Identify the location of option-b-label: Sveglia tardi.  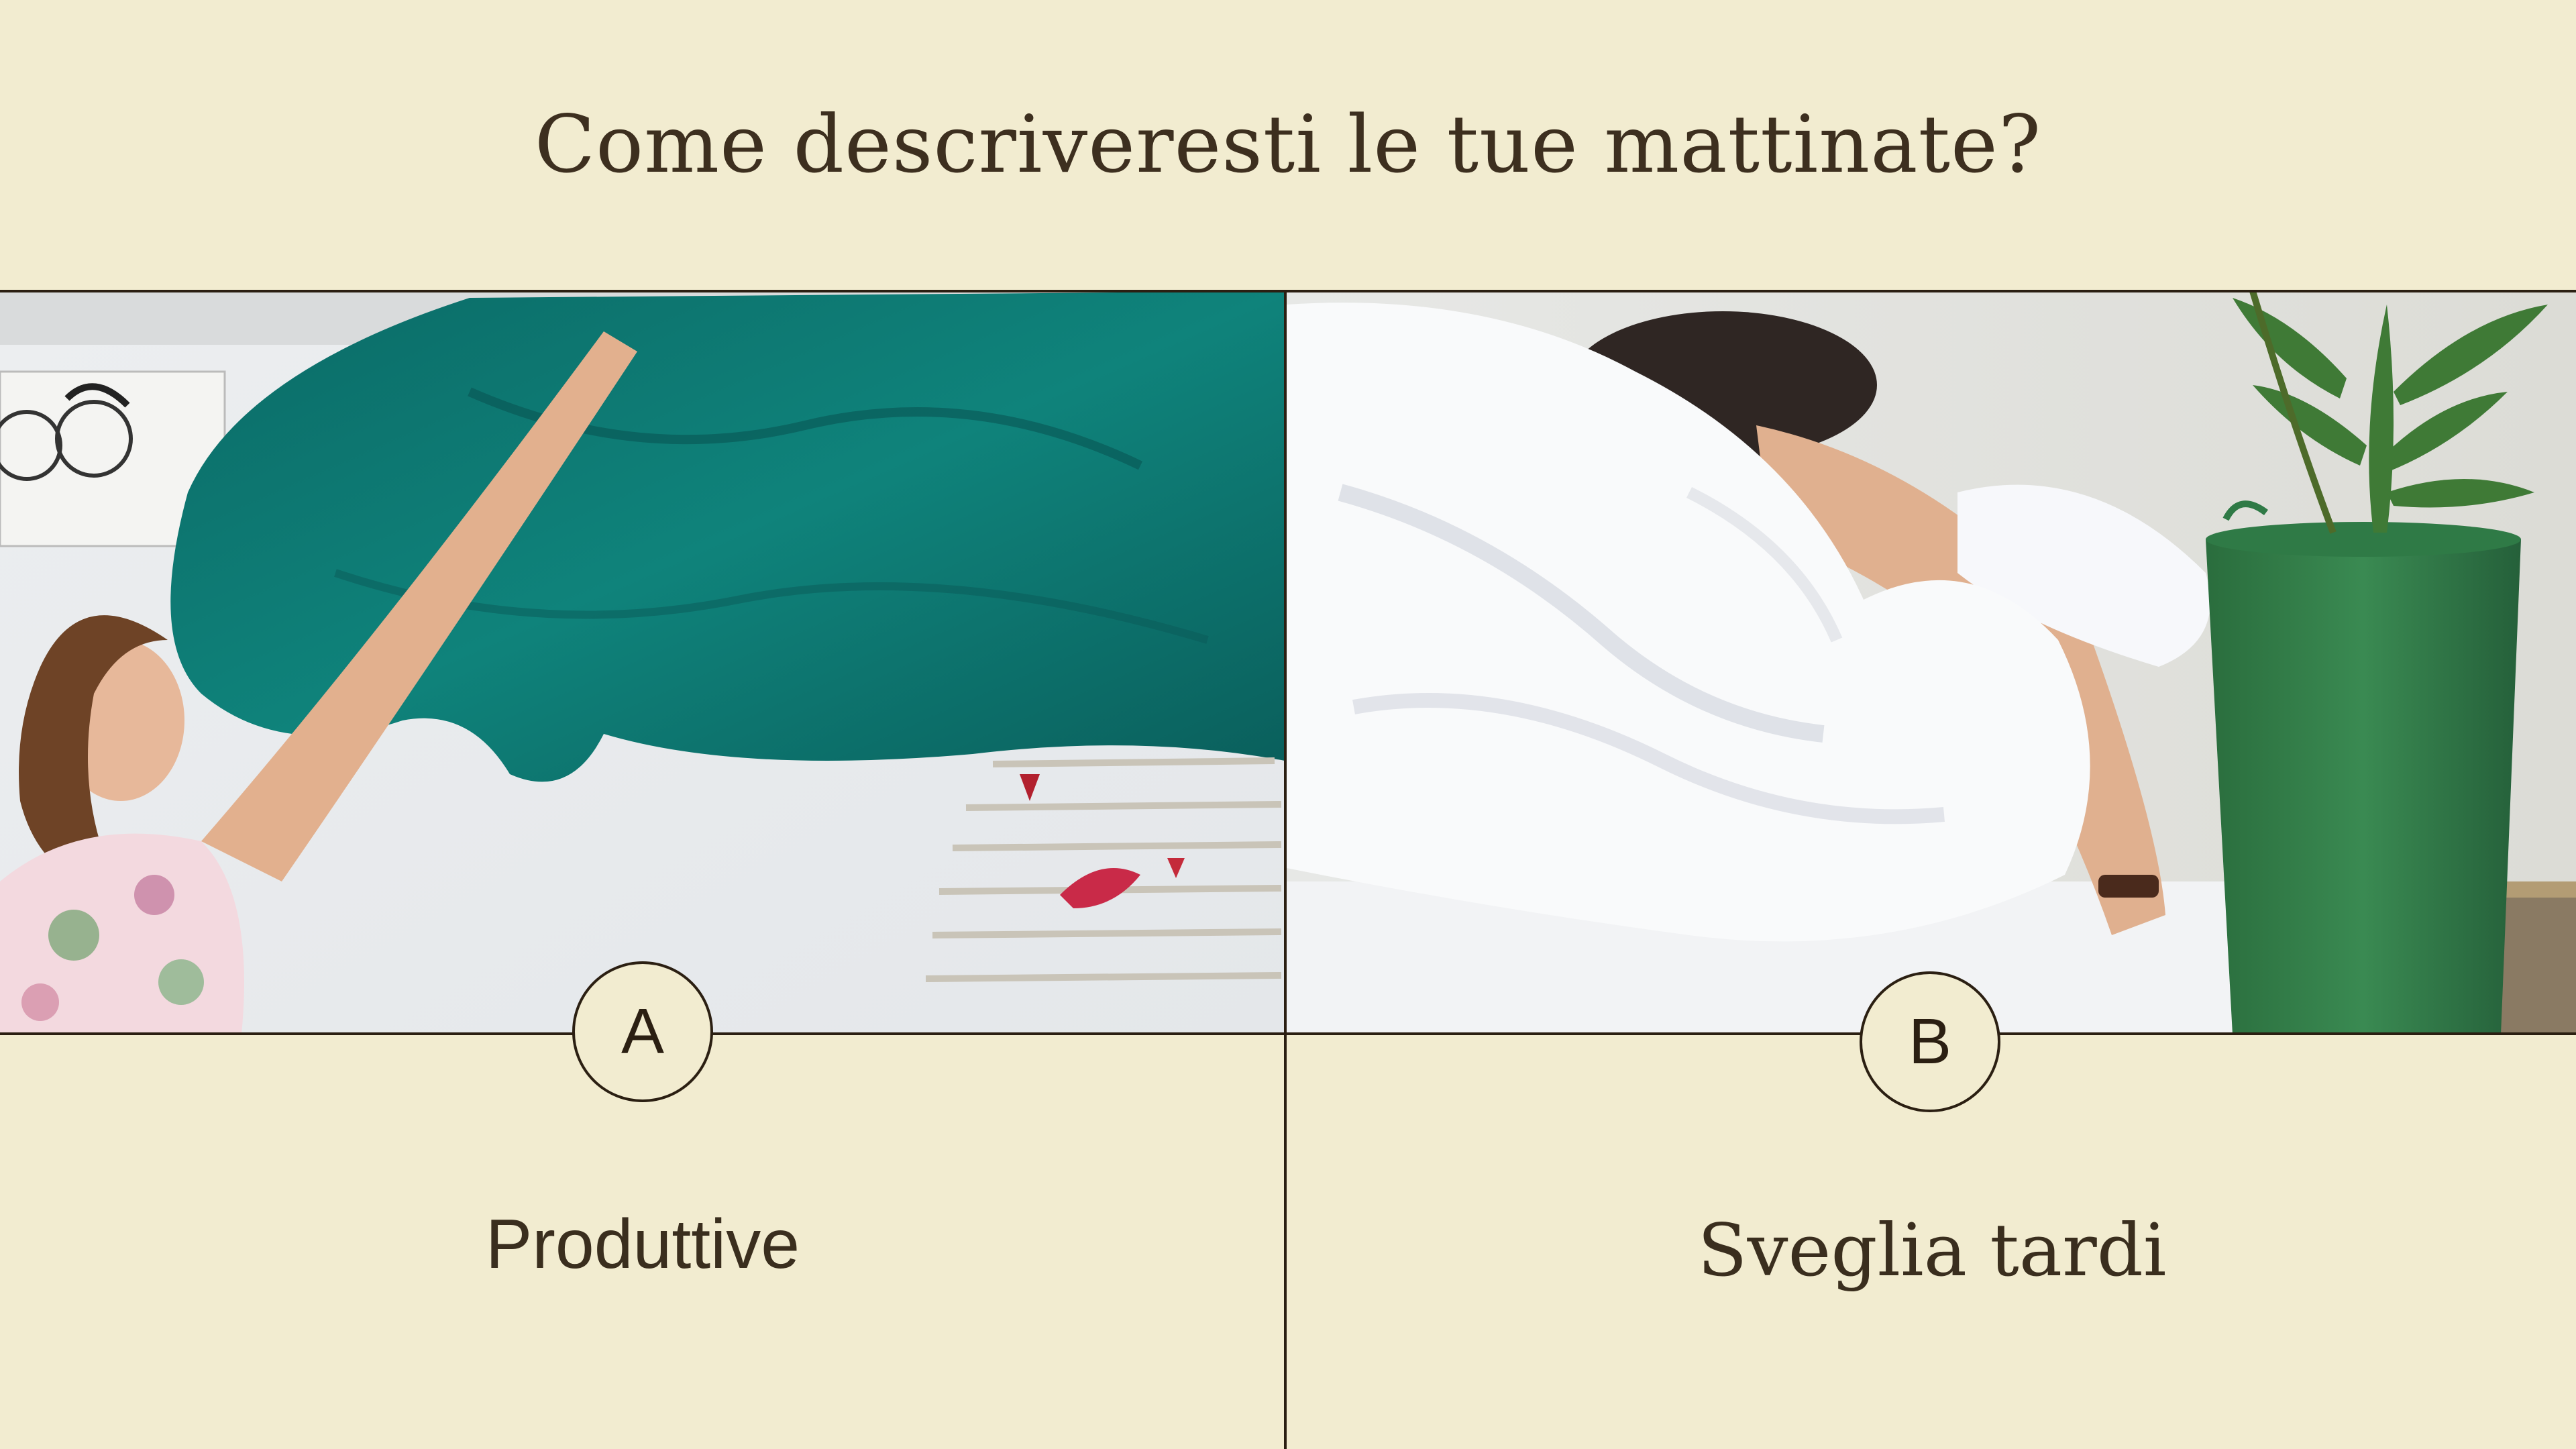
(1932, 1251).